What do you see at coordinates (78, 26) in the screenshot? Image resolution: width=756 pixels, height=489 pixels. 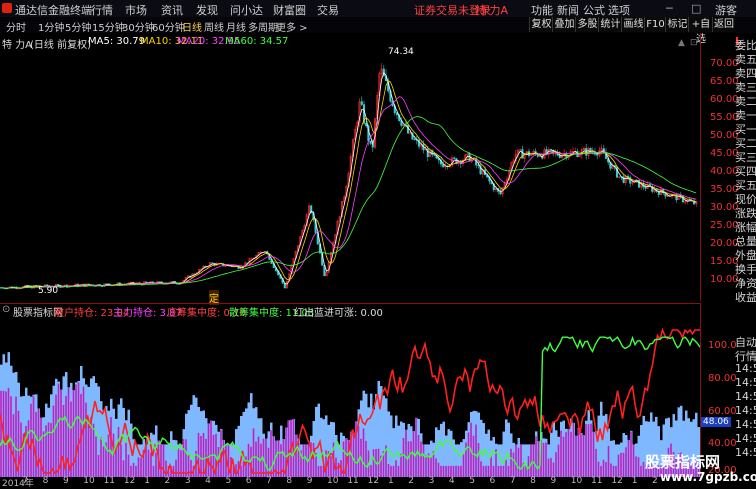 I see `period-tab: 5分钟` at bounding box center [78, 26].